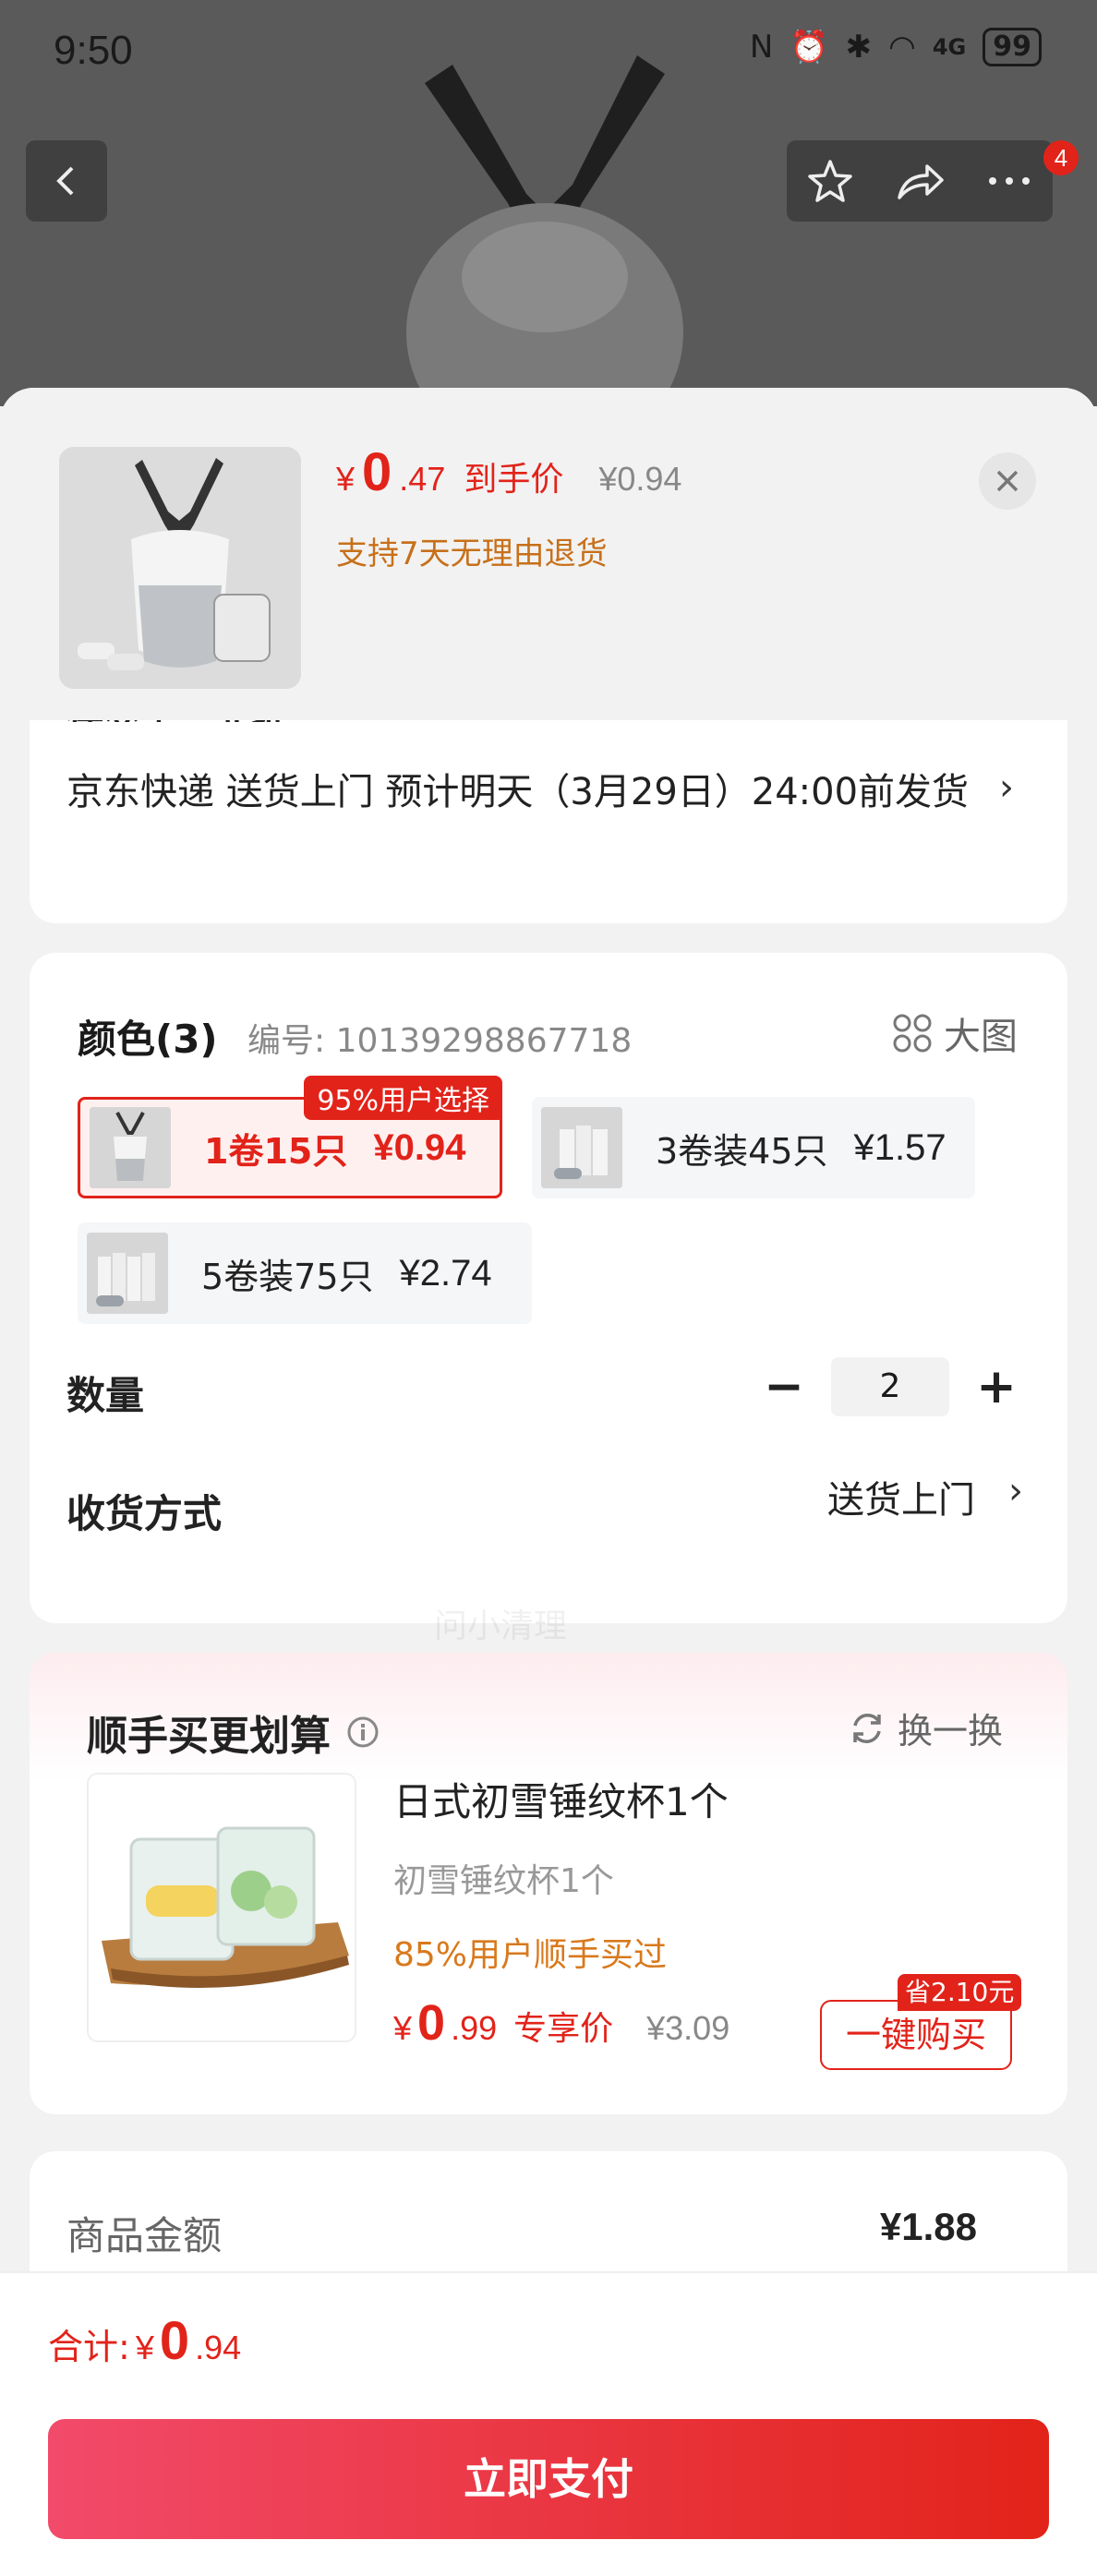  What do you see at coordinates (474, 2028) in the screenshot?
I see `addon-price-decimal: .99` at bounding box center [474, 2028].